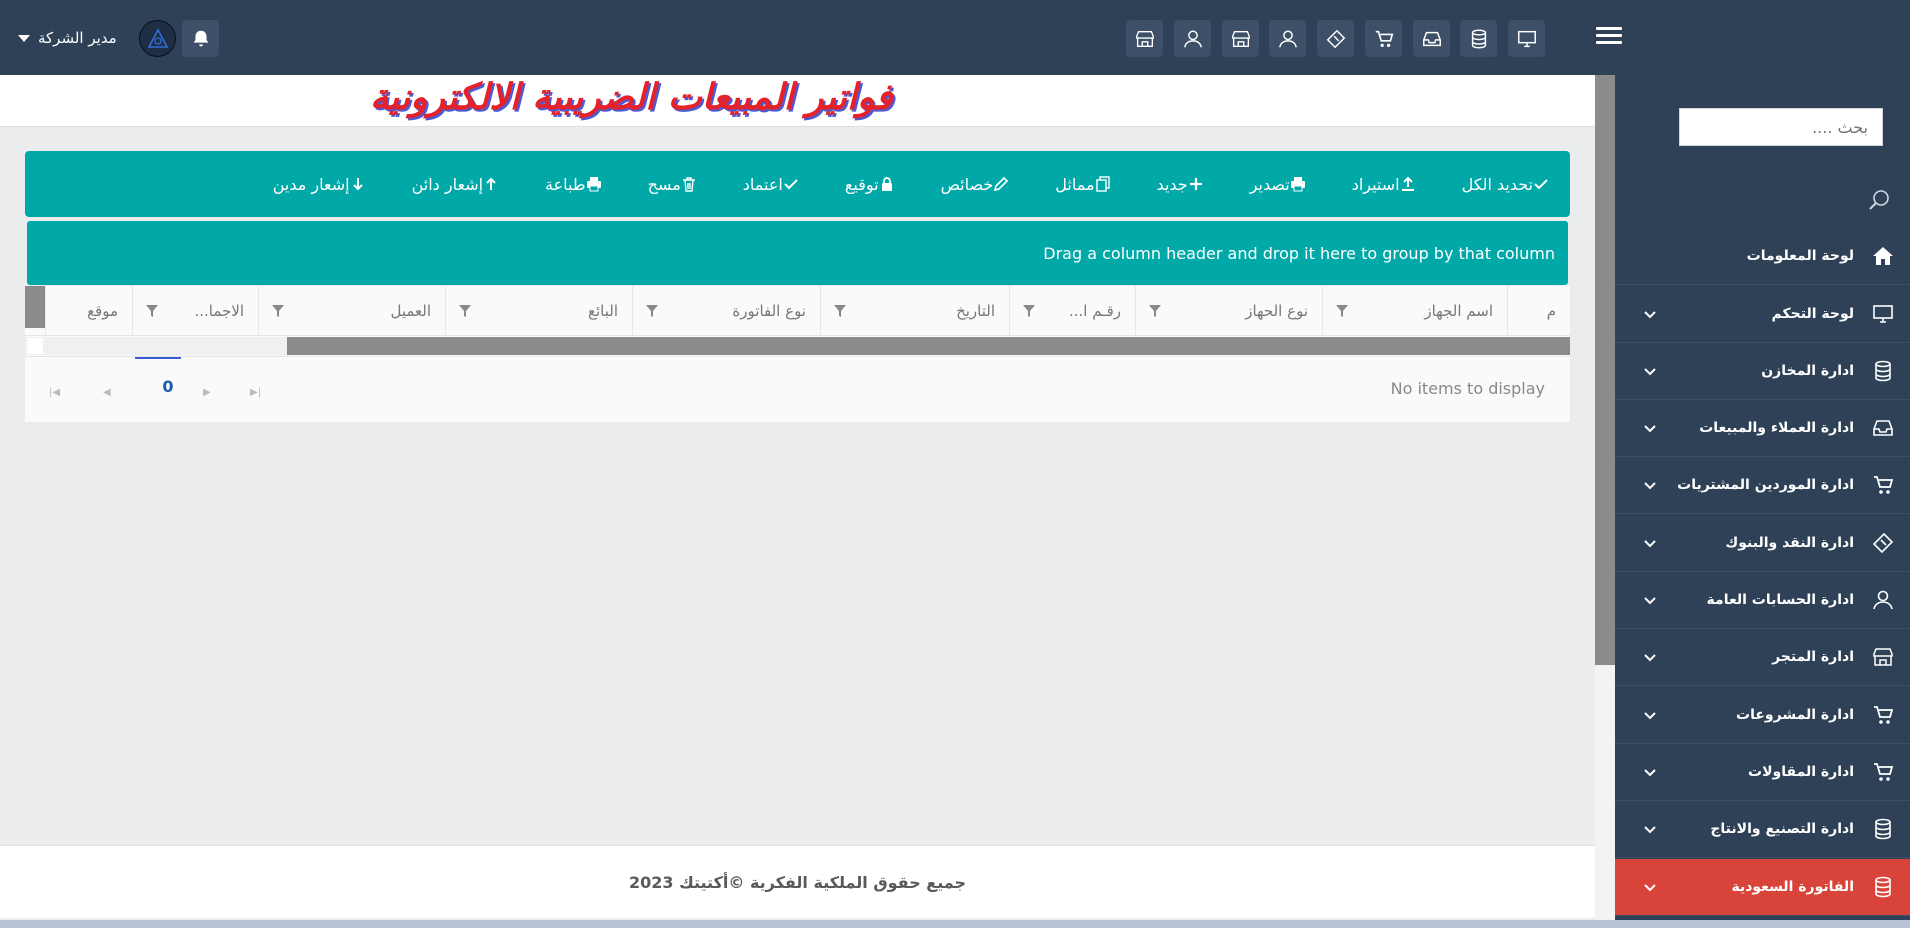  Describe the element at coordinates (861, 184) in the screenshot. I see `sign-label: توقيع` at that location.